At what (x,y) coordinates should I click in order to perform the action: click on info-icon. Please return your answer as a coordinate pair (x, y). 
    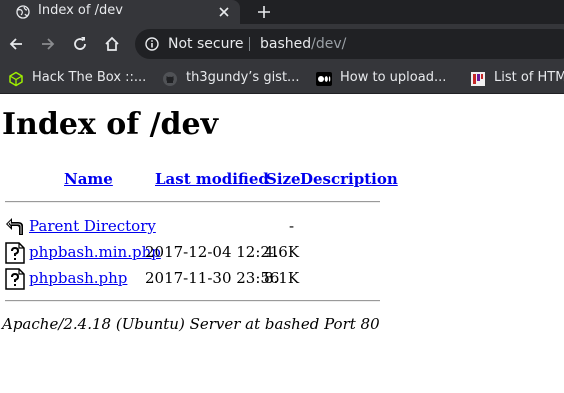
    Looking at the image, I should click on (152, 44).